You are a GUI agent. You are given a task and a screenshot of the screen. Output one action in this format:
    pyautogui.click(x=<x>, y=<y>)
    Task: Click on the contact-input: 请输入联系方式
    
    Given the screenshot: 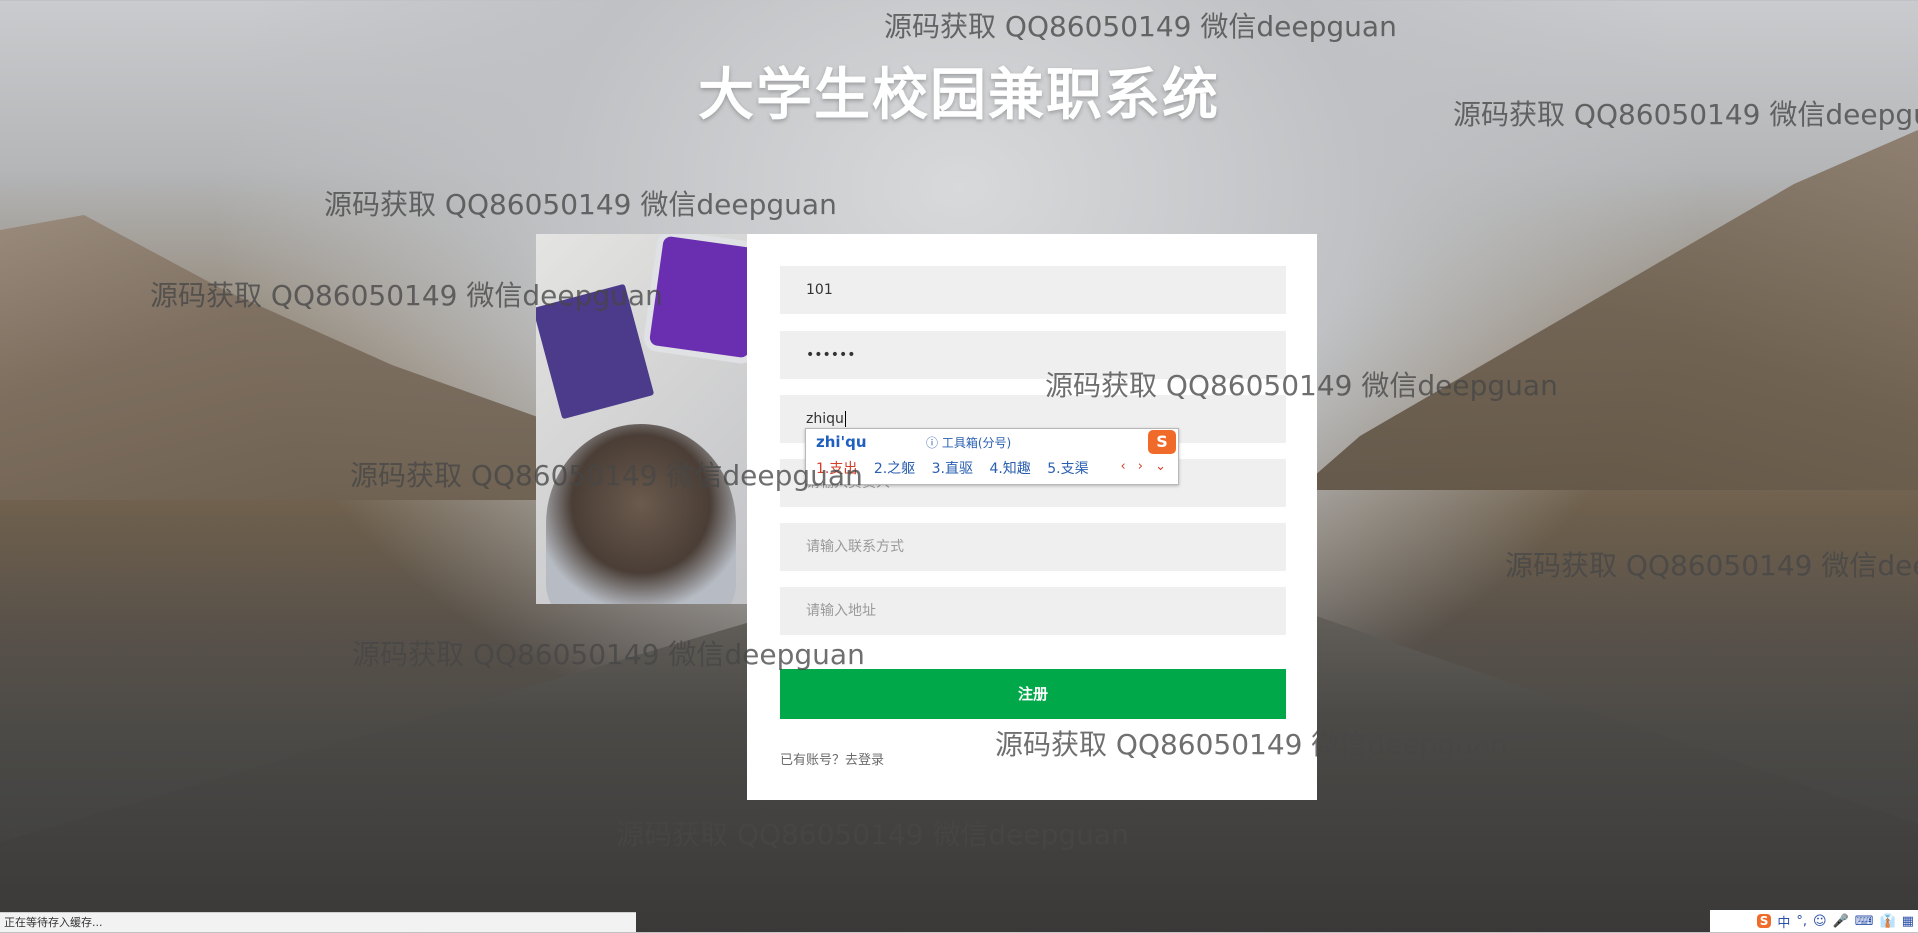 What is the action you would take?
    pyautogui.click(x=1033, y=547)
    